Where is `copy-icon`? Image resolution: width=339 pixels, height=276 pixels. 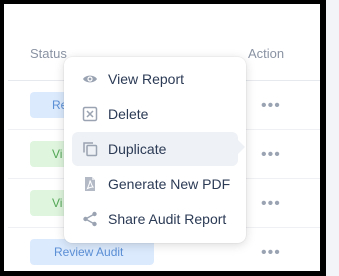
copy-icon is located at coordinates (90, 149).